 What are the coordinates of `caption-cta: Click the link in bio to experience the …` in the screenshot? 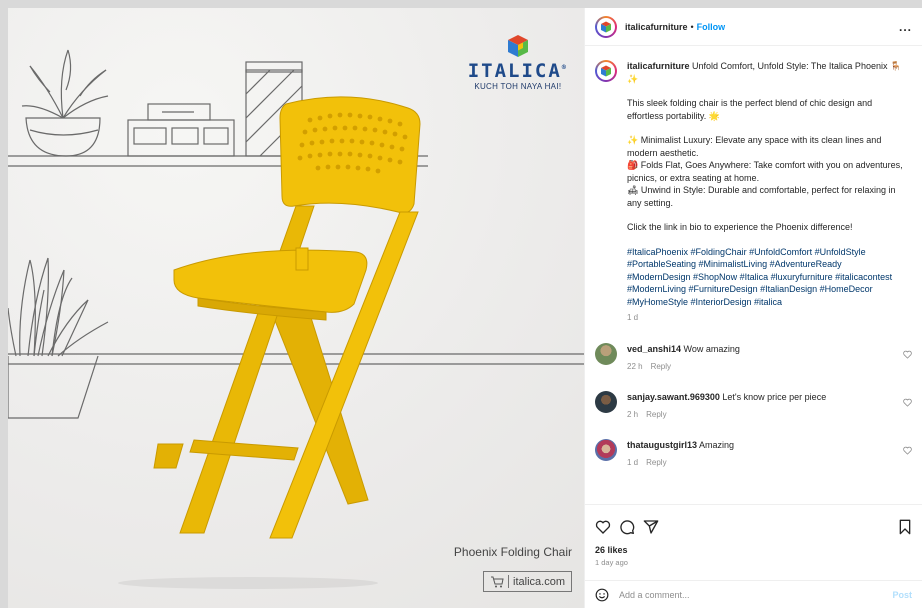 It's located at (740, 227).